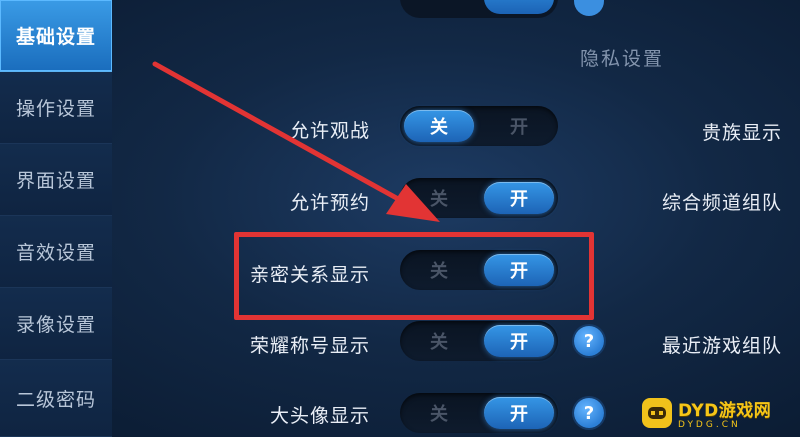 This screenshot has width=800, height=437. Describe the element at coordinates (479, 126) in the screenshot. I see `toggle-allow-spectate: 关 开` at that location.